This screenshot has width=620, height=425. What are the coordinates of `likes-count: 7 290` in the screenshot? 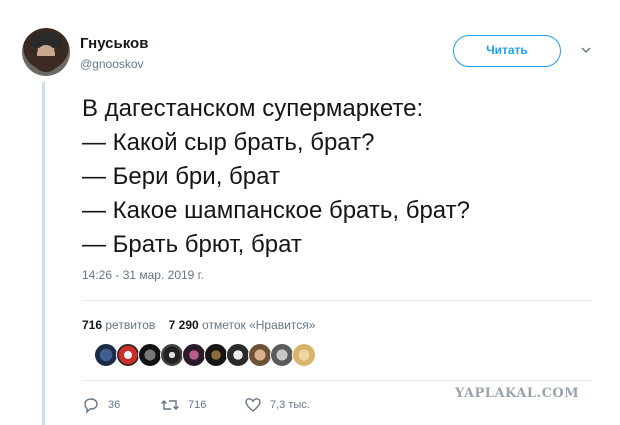 It's located at (184, 325).